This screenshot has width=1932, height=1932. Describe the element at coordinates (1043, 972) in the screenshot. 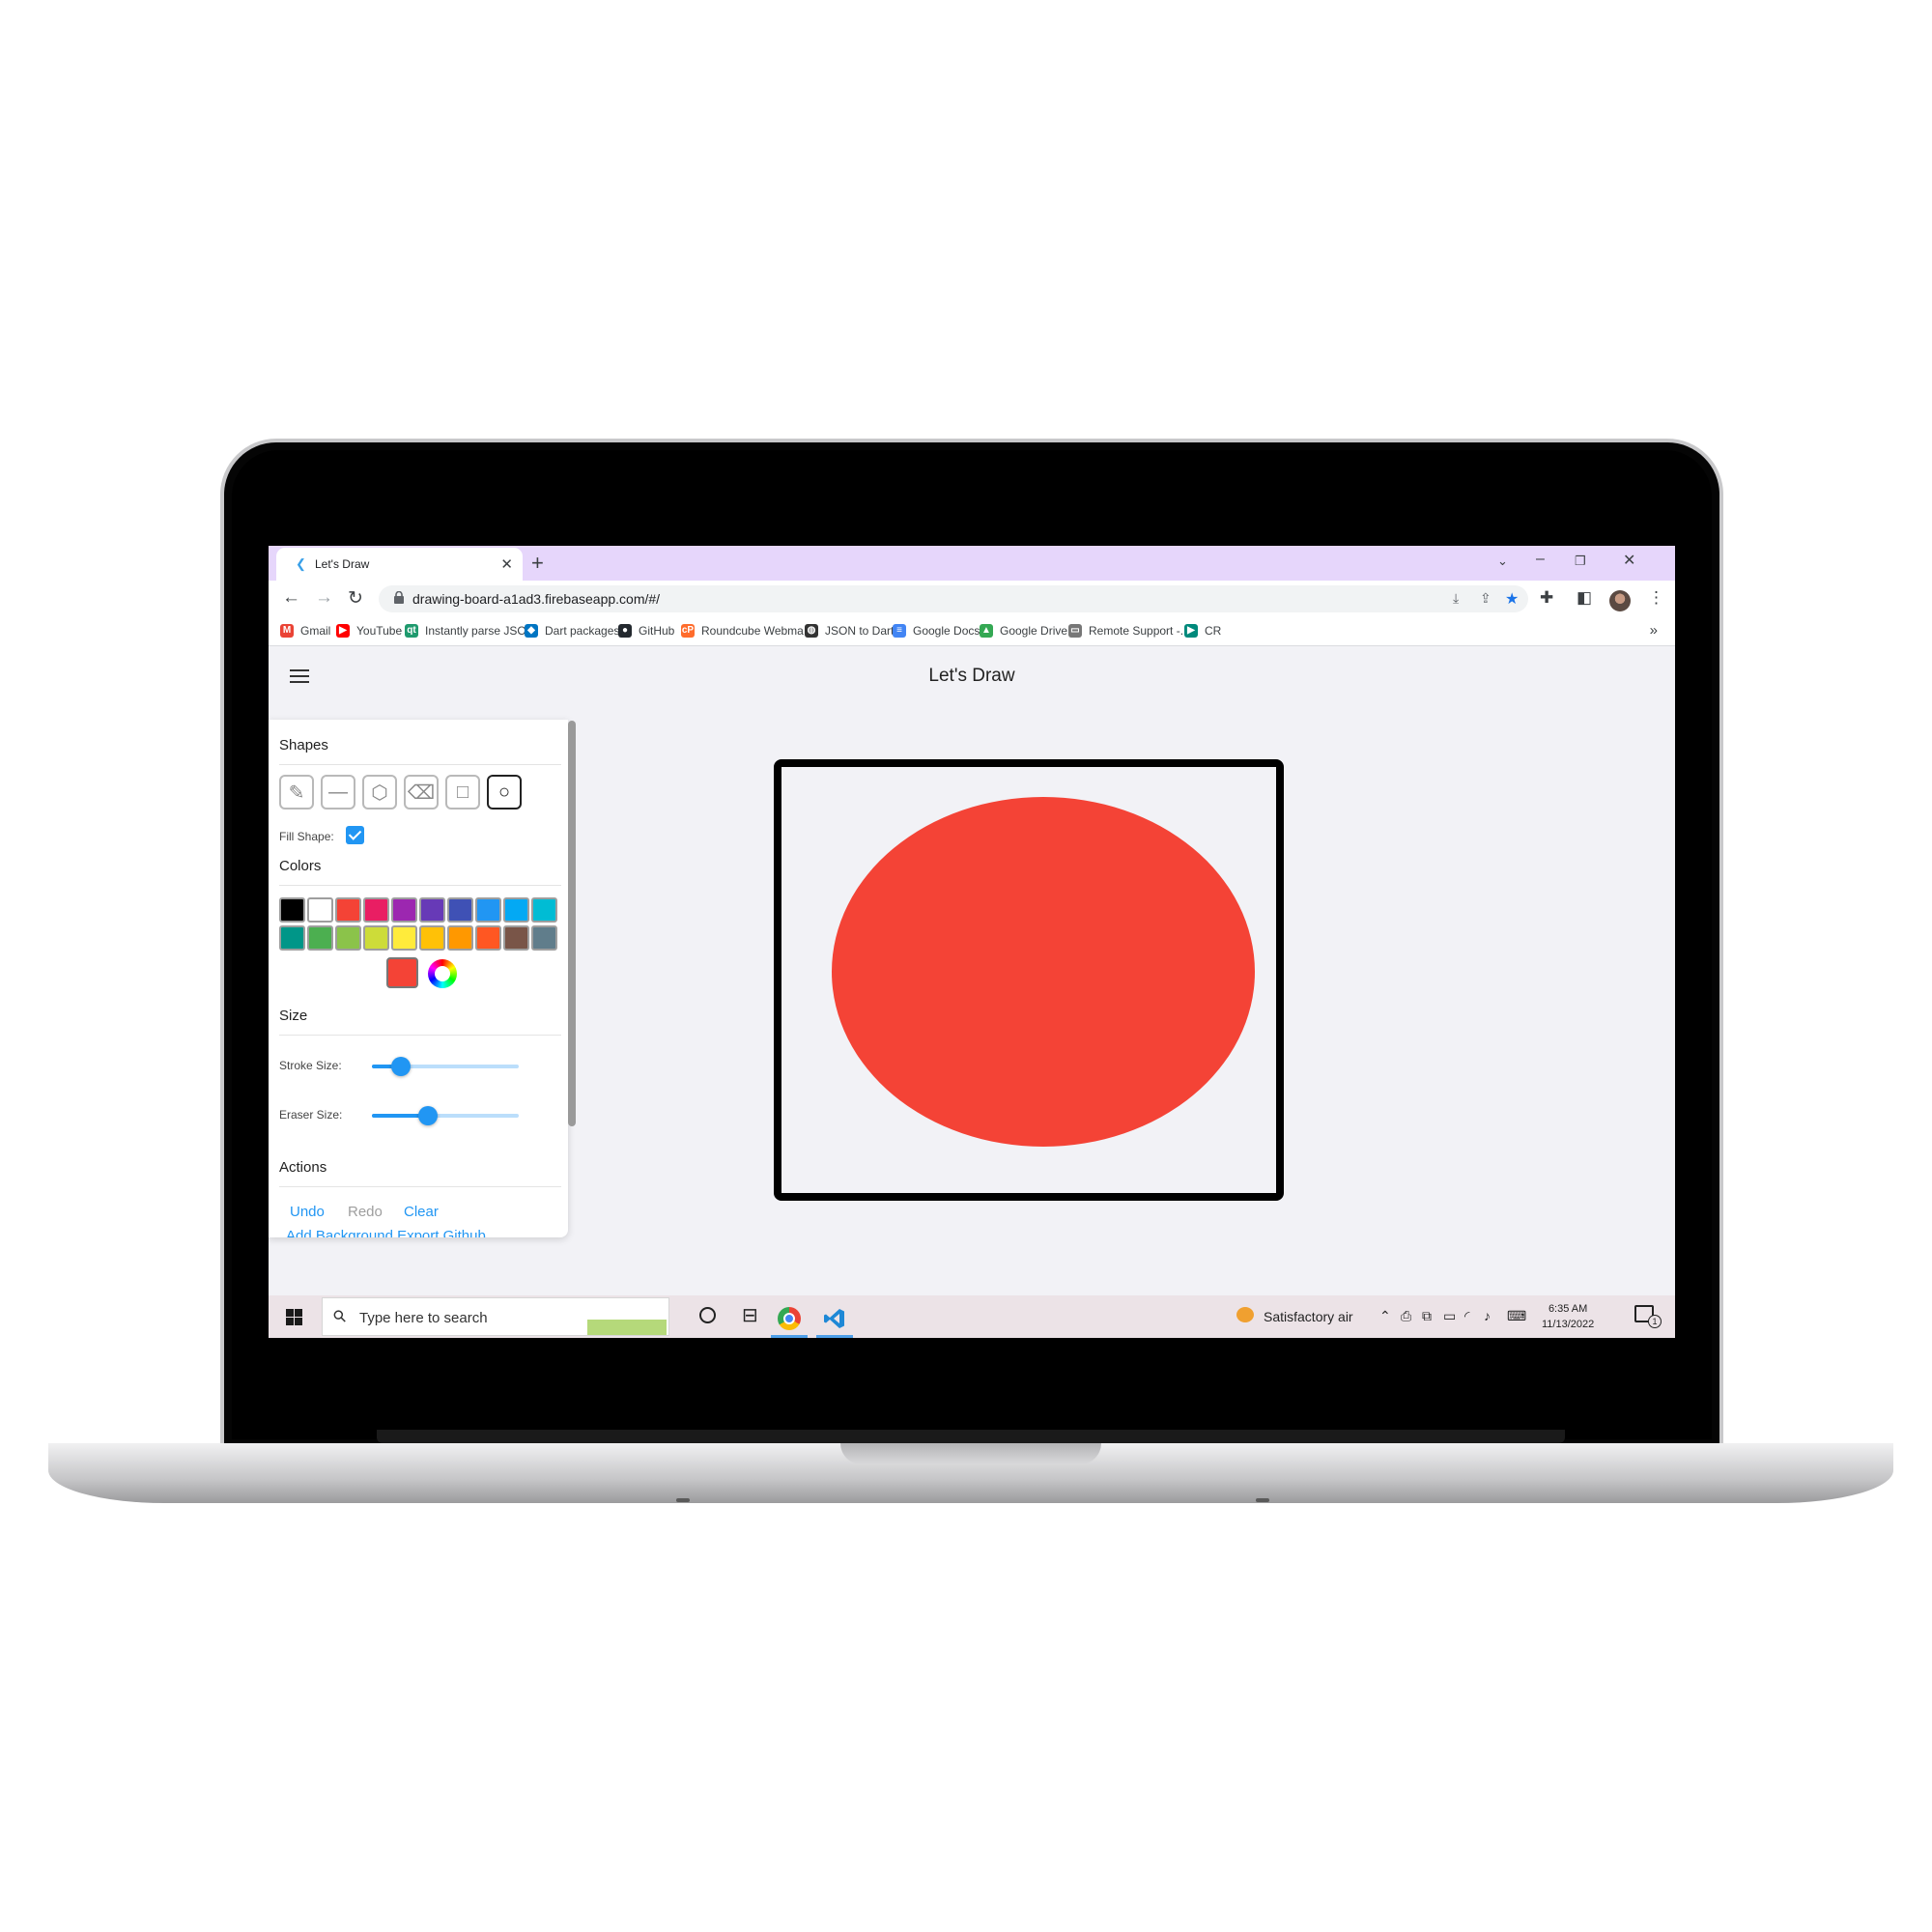

I see `drawn-ellipse` at that location.